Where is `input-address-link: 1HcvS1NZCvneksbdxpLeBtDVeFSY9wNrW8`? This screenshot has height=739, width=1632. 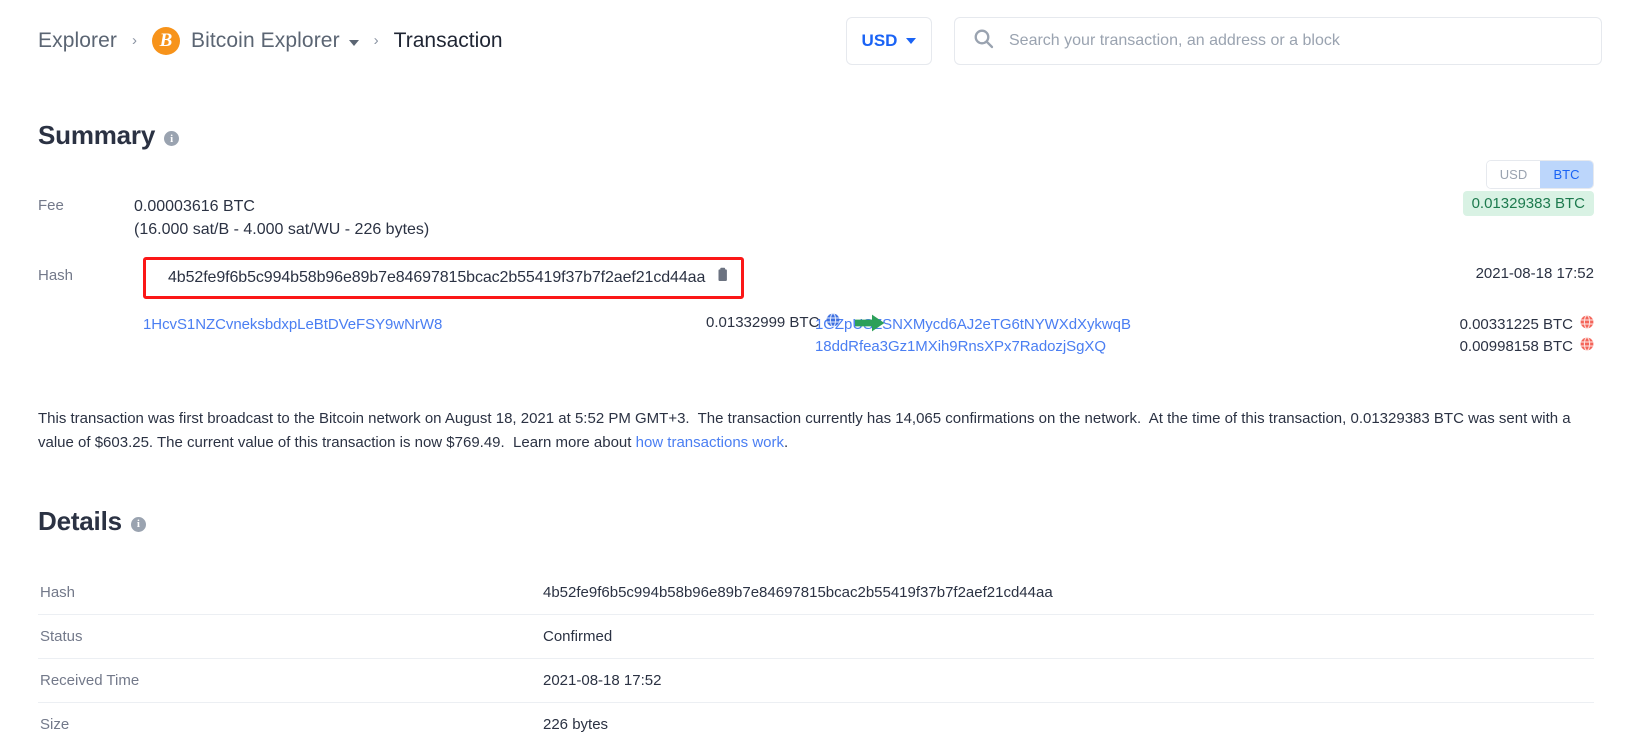
input-address-link: 1HcvS1NZCvneksbdxpLeBtDVeFSY9wNrW8 is located at coordinates (292, 324).